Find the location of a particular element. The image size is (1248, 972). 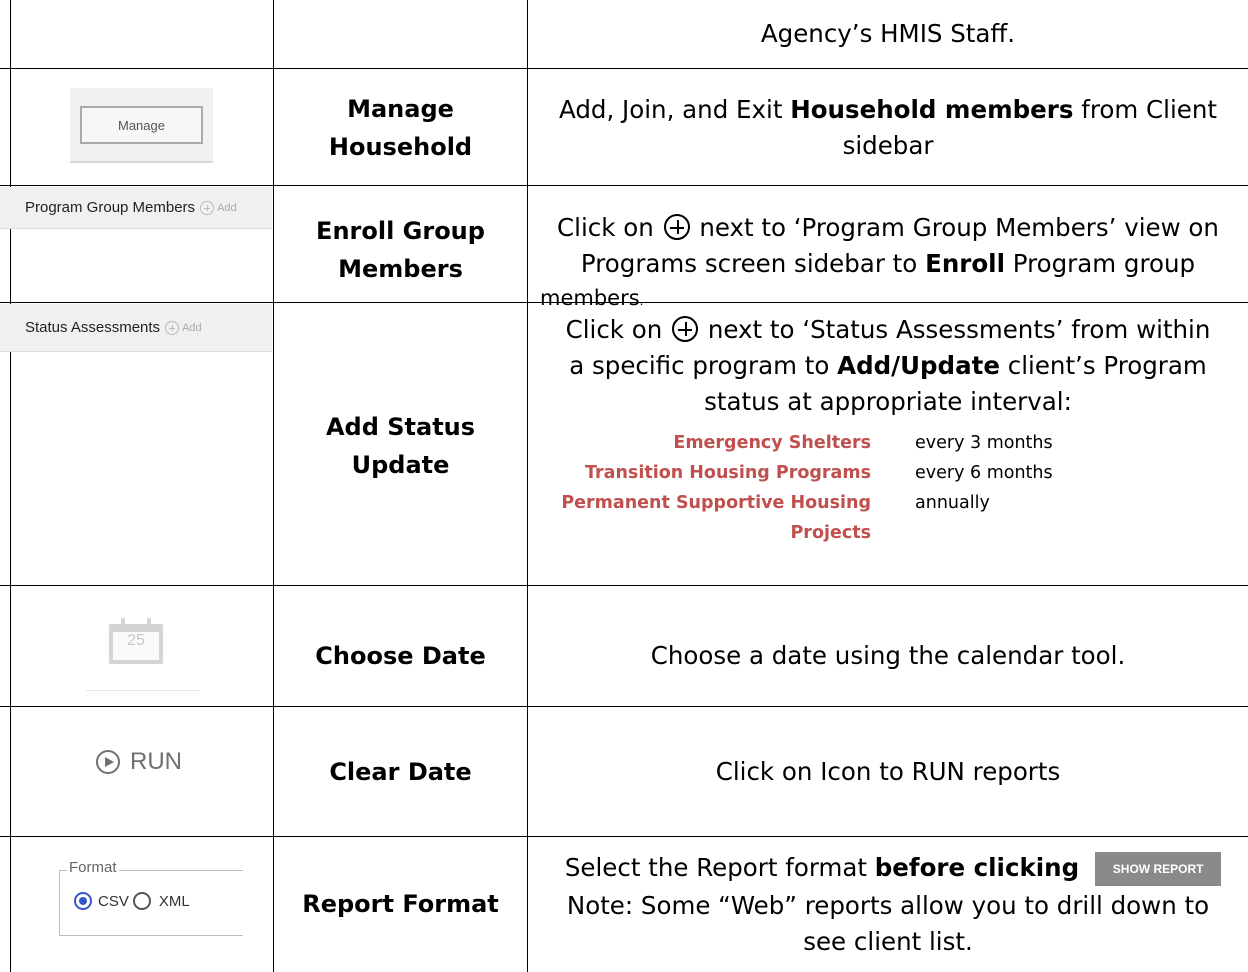

calendar-day: 25 is located at coordinates (136, 640).